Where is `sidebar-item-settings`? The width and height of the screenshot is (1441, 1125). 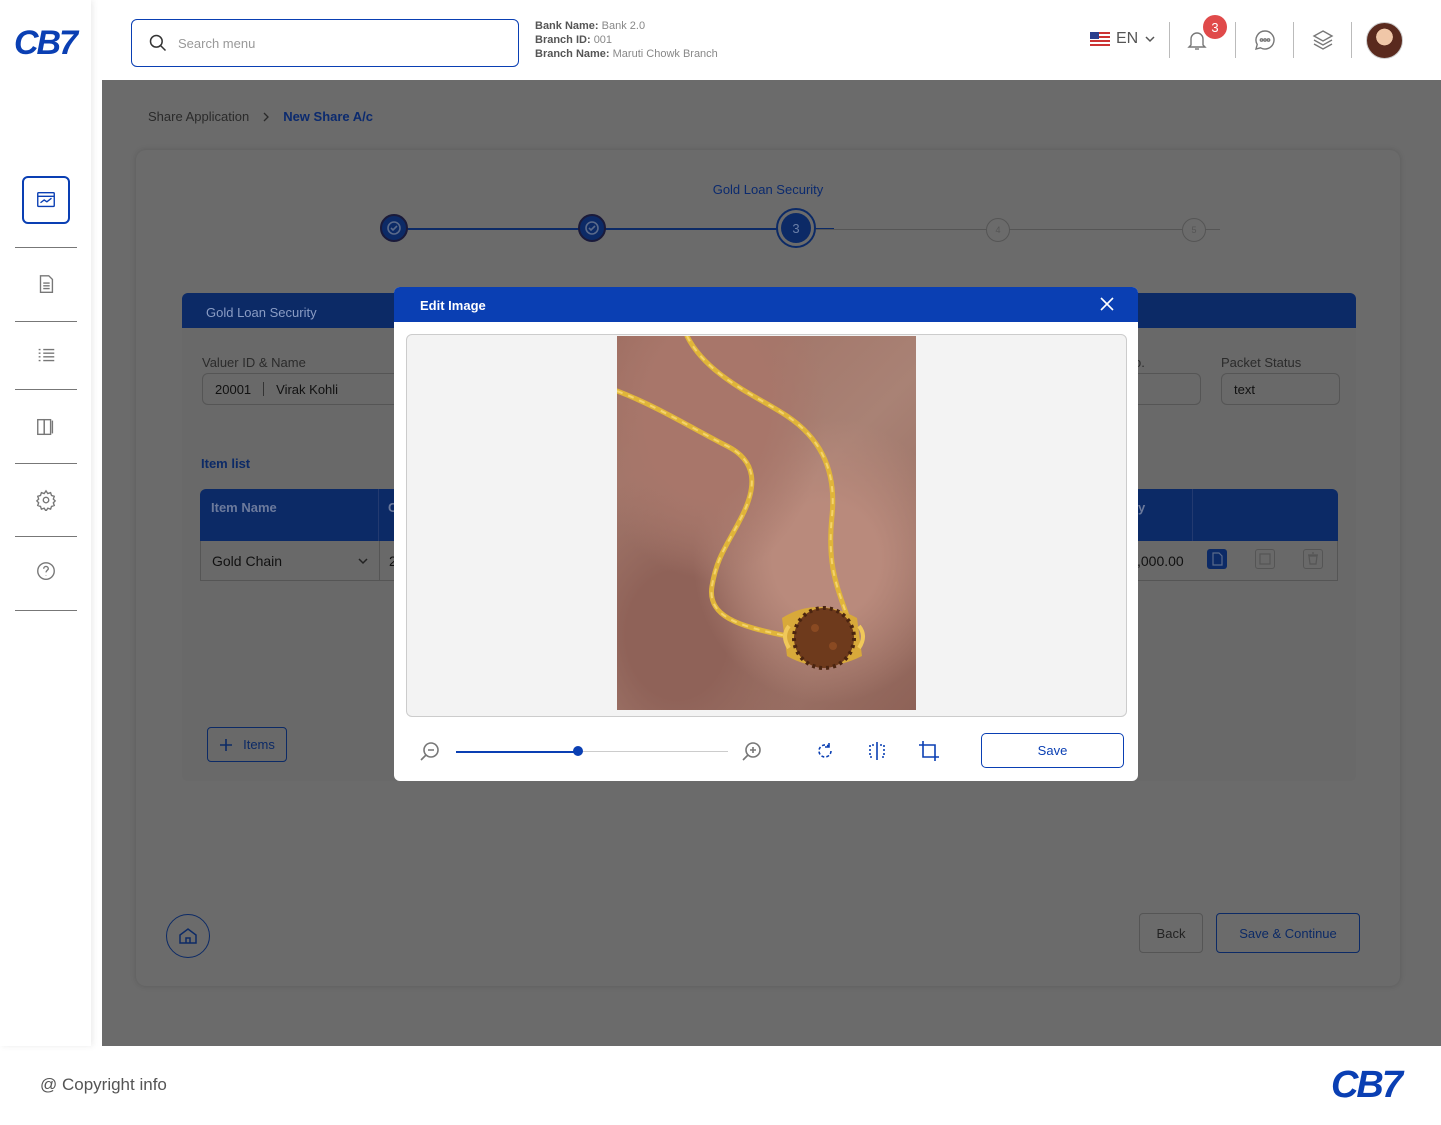 sidebar-item-settings is located at coordinates (46, 500).